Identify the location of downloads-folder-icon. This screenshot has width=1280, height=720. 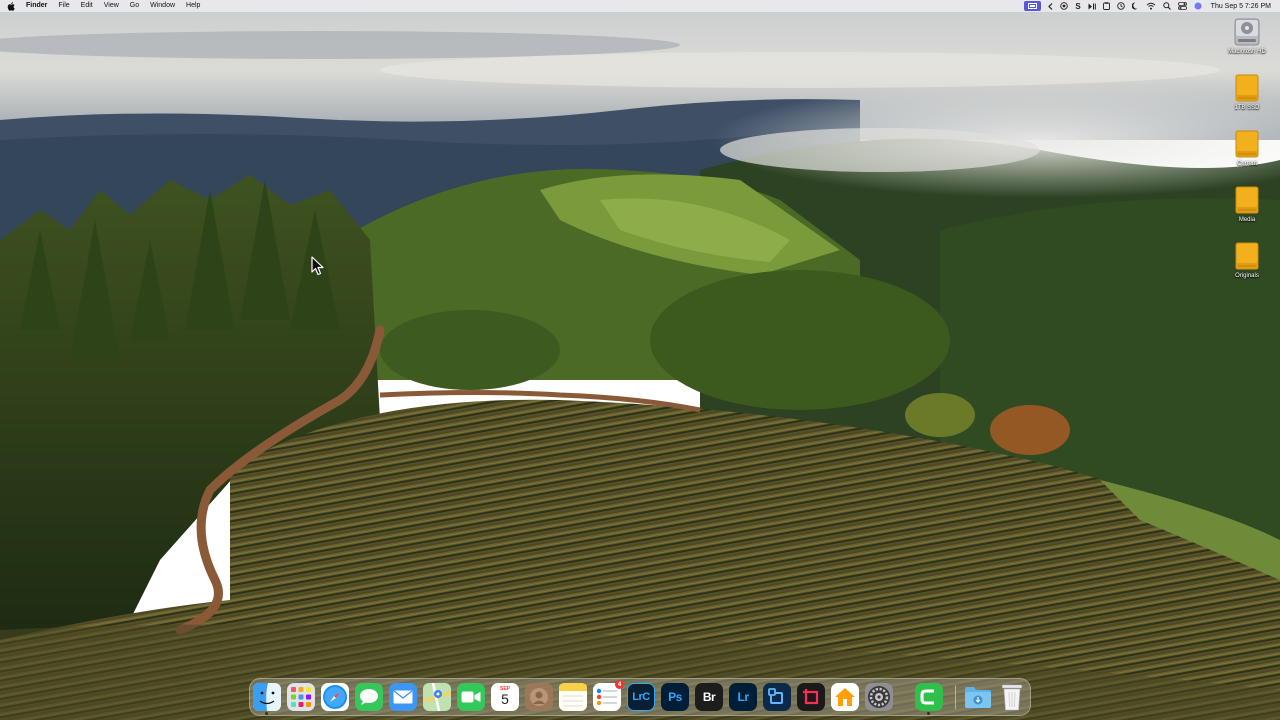
(978, 697).